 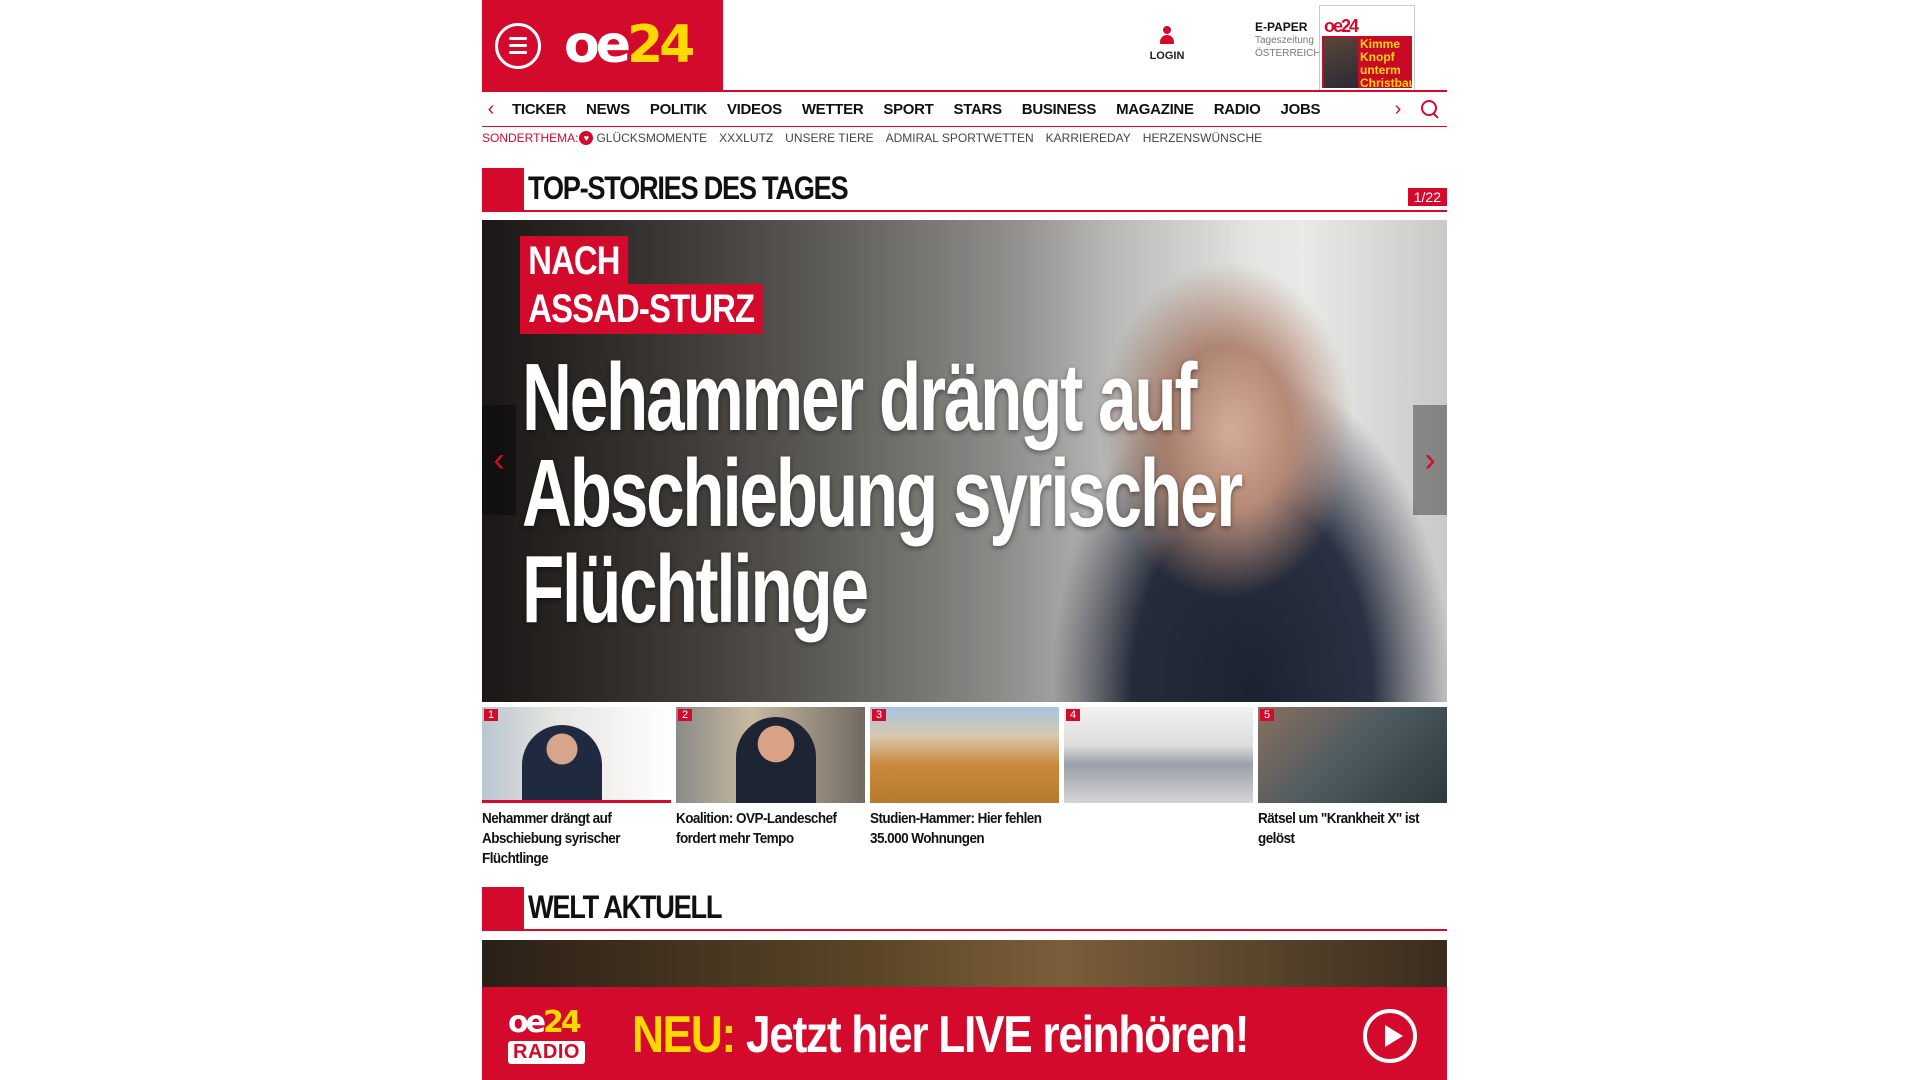 I want to click on subnav-item-xxxlutz: XXXLUTZ, so click(x=746, y=138).